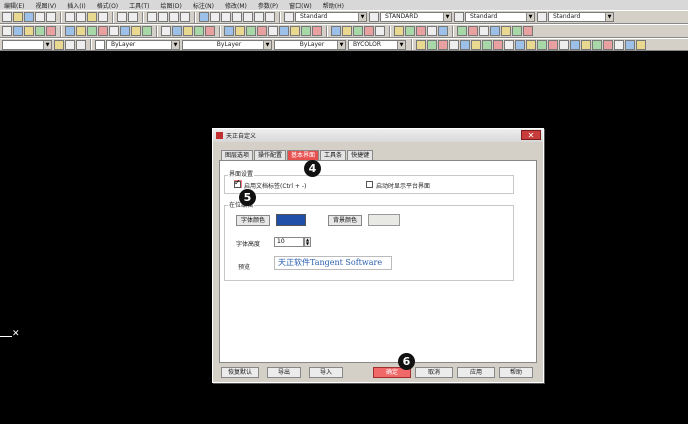 The image size is (688, 424). I want to click on paste-icon, so click(92, 17).